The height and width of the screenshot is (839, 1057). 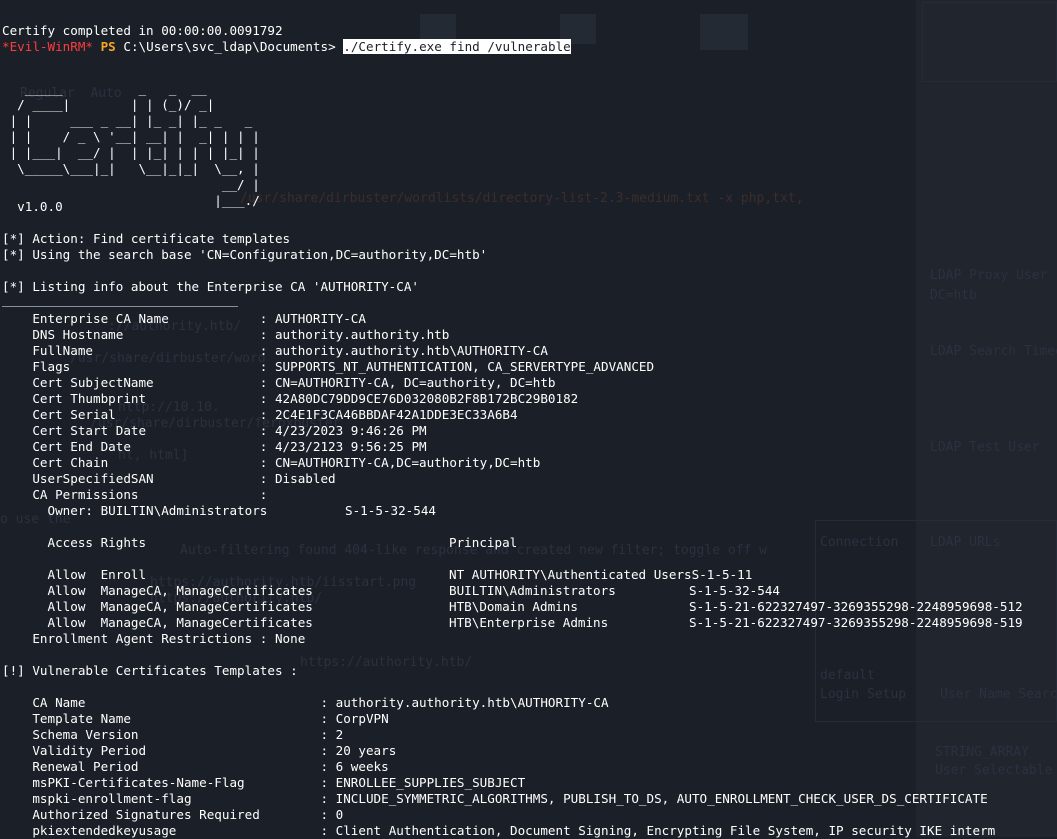 What do you see at coordinates (161, 782) in the screenshot?
I see `template-field-key: msPKI-Certificates-Name-Flag` at bounding box center [161, 782].